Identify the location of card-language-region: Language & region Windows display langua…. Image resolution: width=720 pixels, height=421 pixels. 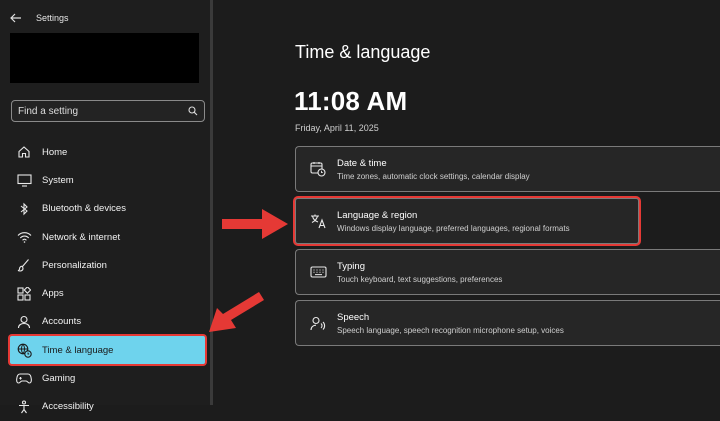
(467, 221).